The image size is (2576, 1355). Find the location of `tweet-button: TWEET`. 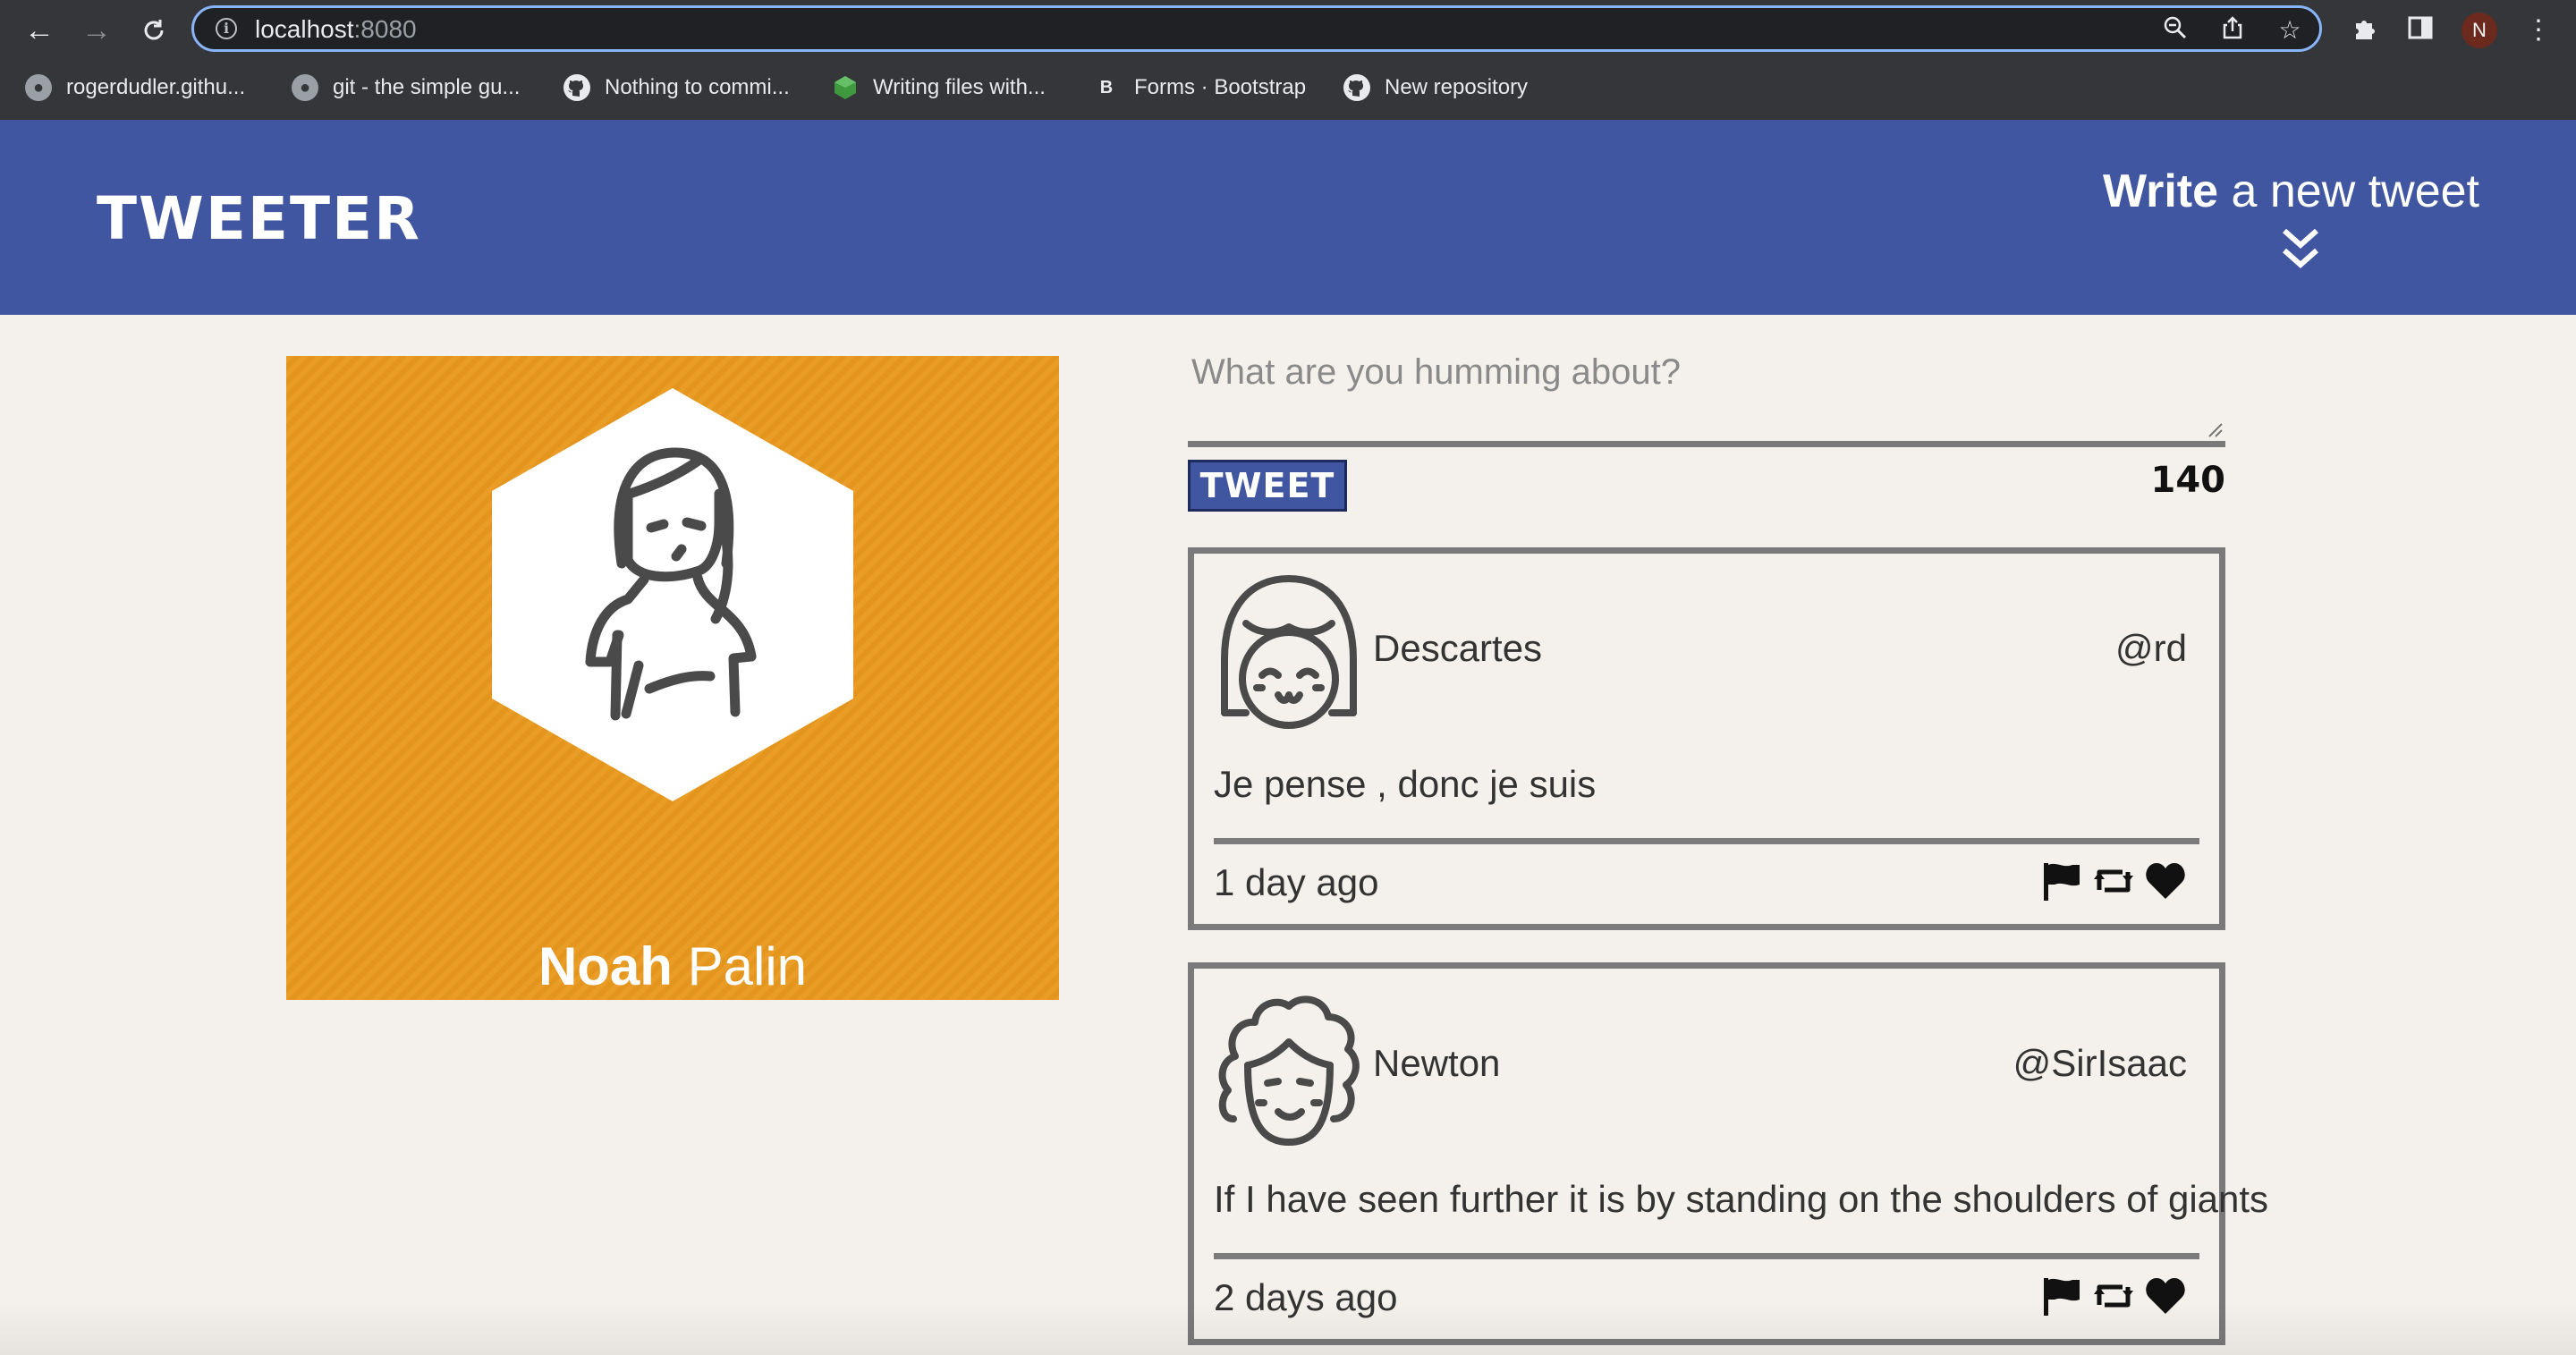

tweet-button: TWEET is located at coordinates (1267, 486).